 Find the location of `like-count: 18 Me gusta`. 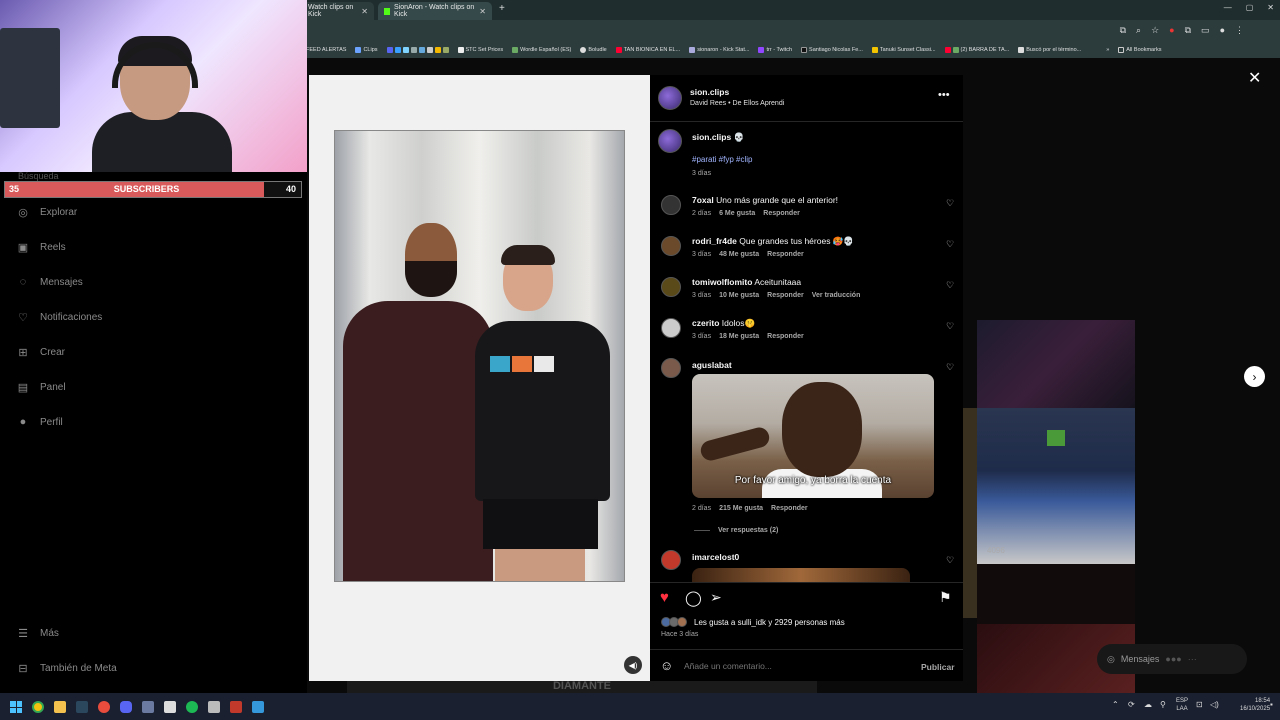

like-count: 18 Me gusta is located at coordinates (739, 336).